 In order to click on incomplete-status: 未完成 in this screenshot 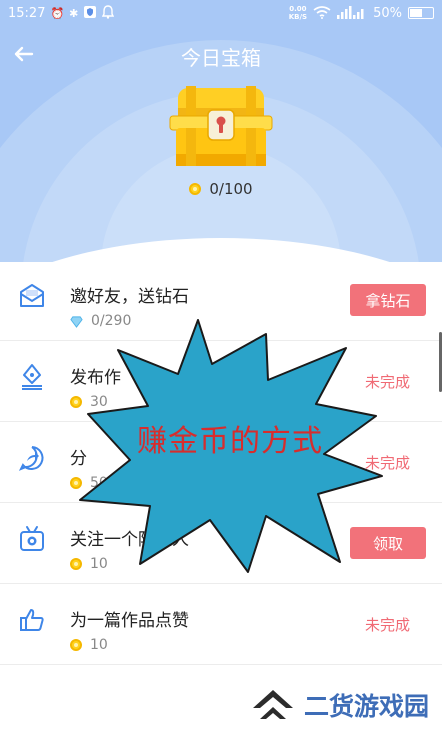, I will do `click(387, 625)`.